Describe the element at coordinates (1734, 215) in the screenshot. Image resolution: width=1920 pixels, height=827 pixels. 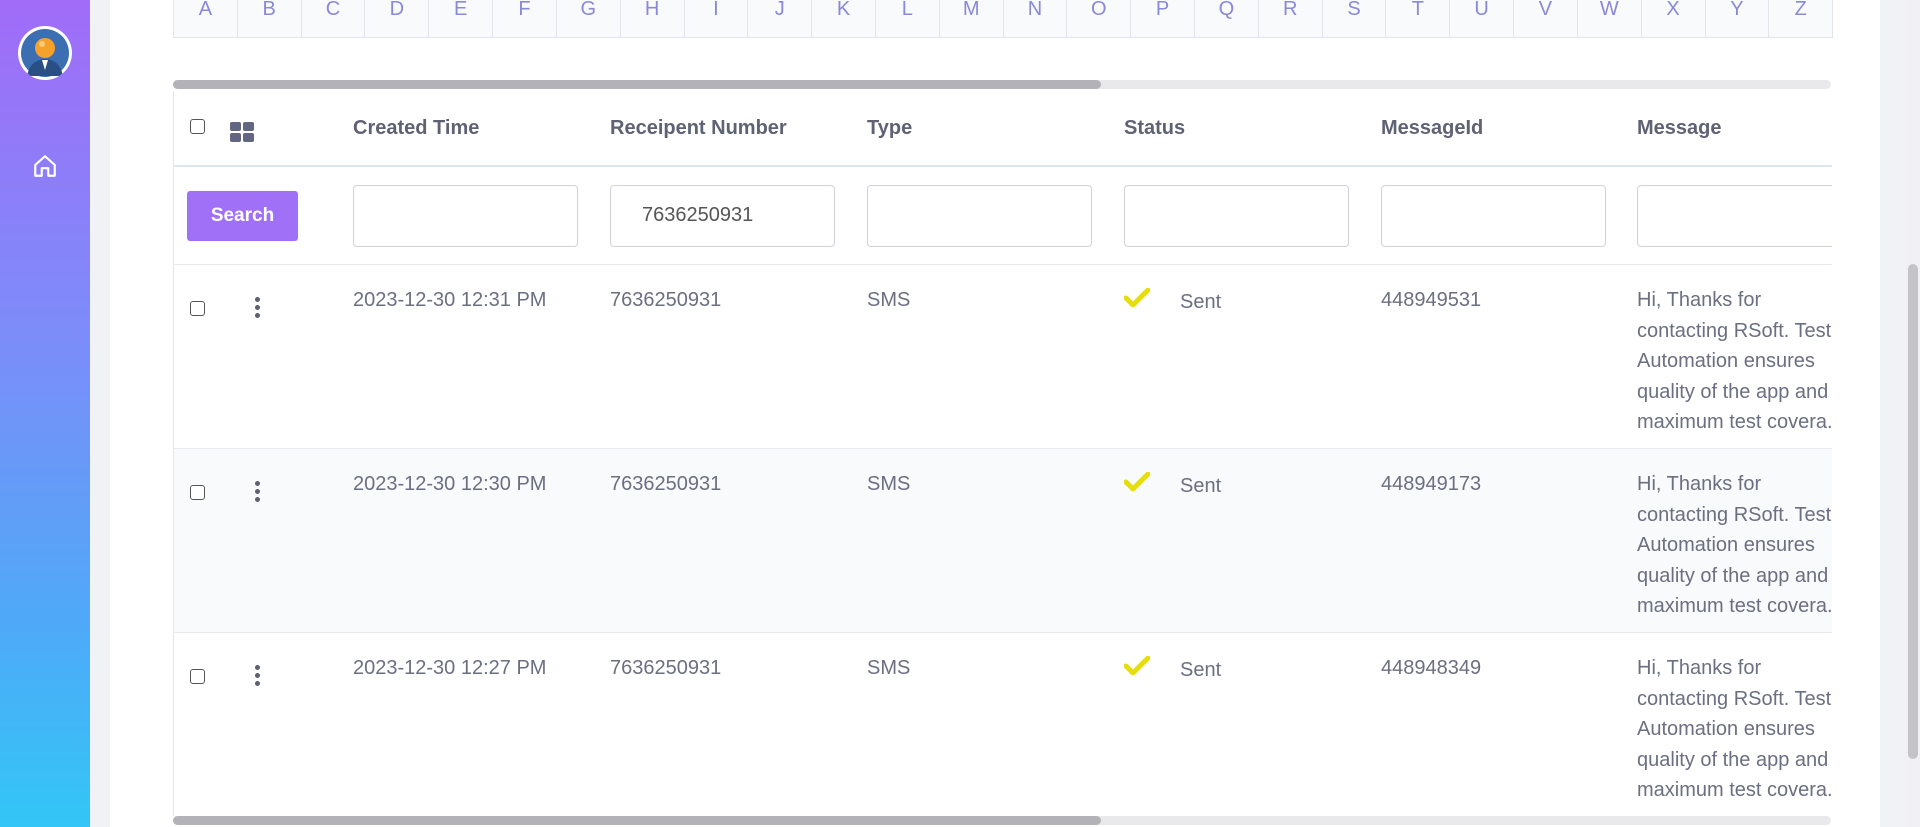
I see `message-filter-input` at that location.